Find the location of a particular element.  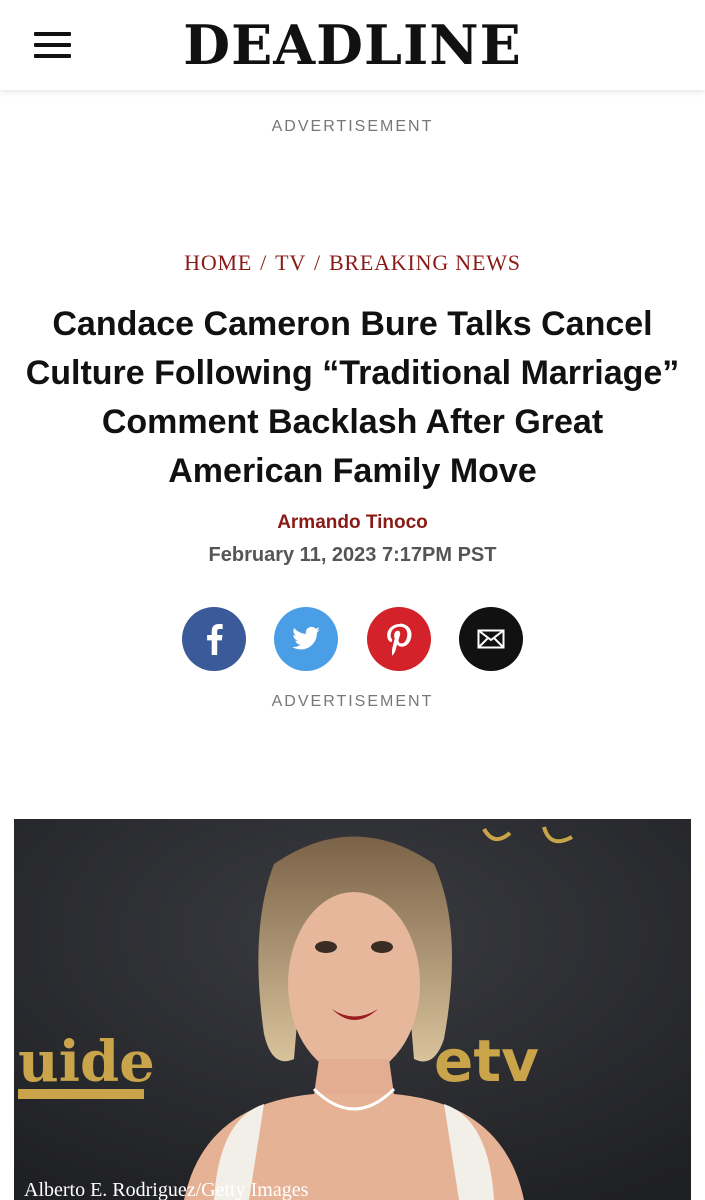

facebook-icon is located at coordinates (215, 639).